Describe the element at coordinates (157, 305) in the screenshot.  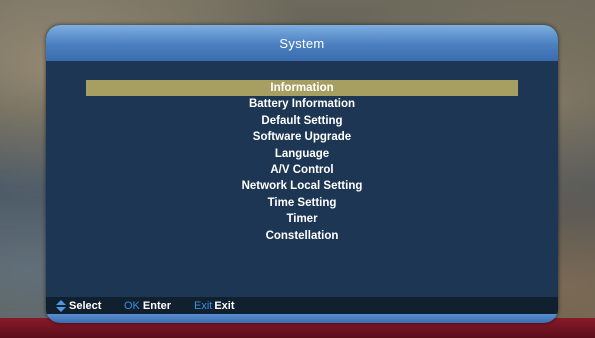
I see `enter-label: Enter` at that location.